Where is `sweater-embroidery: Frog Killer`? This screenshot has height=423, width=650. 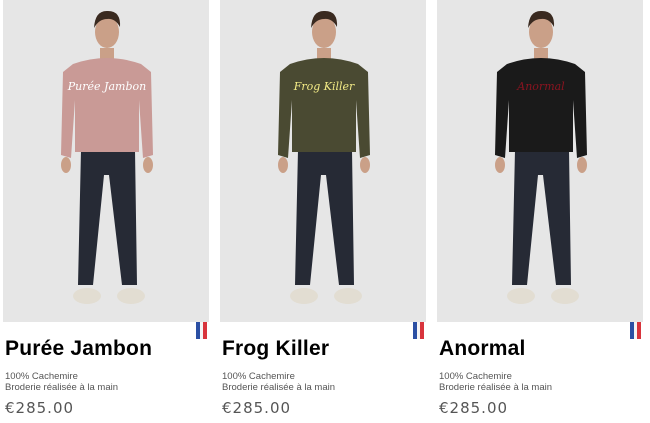
sweater-embroidery: Frog Killer is located at coordinates (324, 86).